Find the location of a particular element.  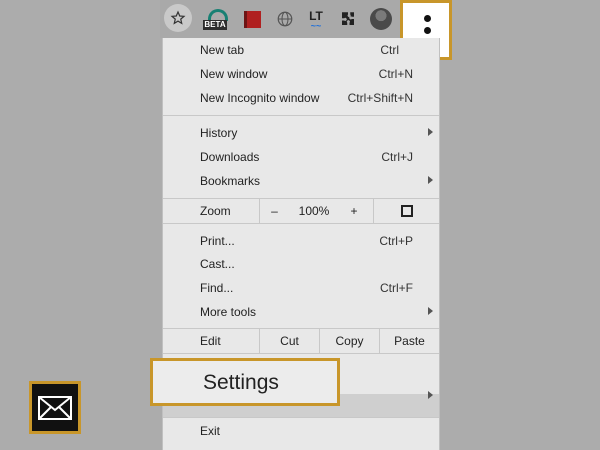

zoom-row: Zoom – 100% + is located at coordinates (301, 211).